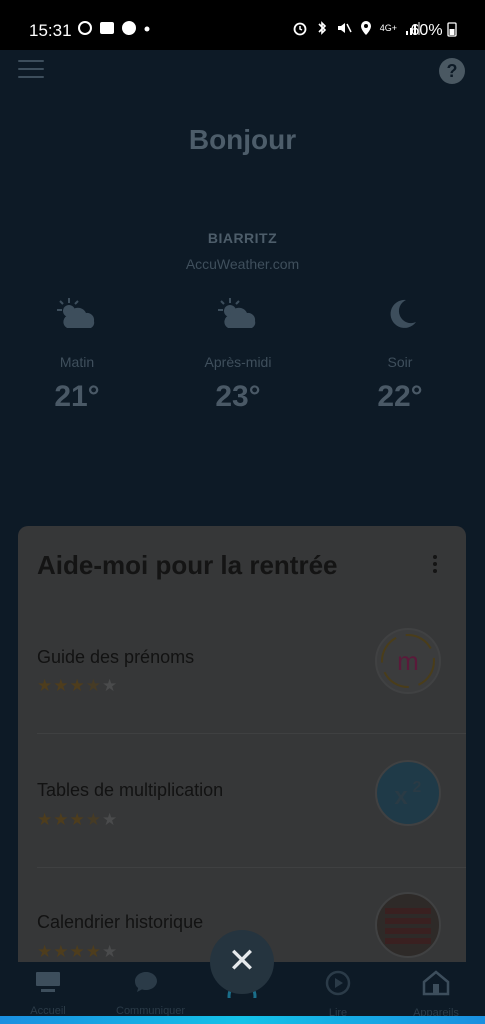  I want to click on svg-text: m, so click(408, 661).